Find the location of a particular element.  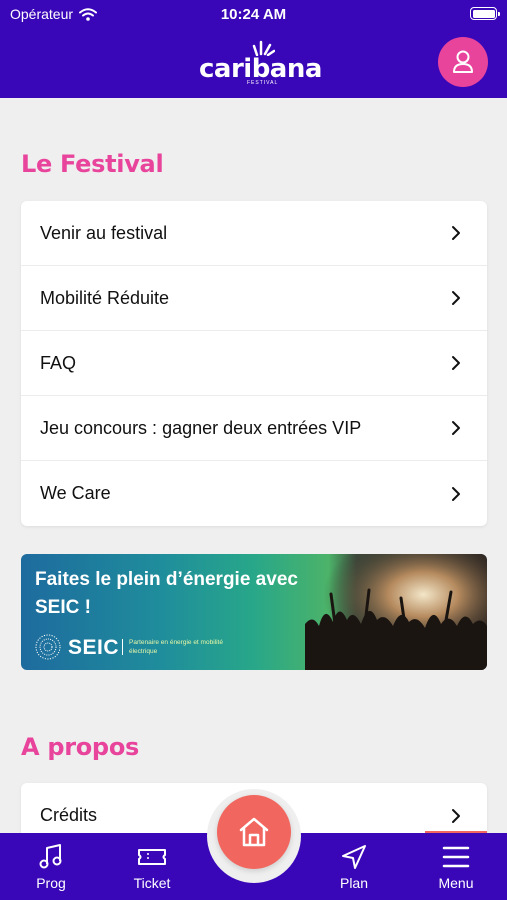

battery-icon is located at coordinates (485, 13).